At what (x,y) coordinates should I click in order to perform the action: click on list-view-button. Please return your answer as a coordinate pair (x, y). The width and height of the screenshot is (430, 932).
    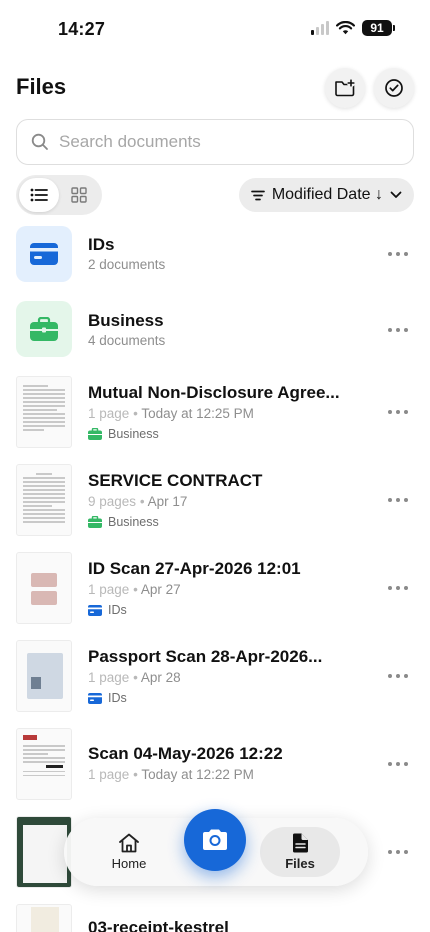
    Looking at the image, I should click on (39, 195).